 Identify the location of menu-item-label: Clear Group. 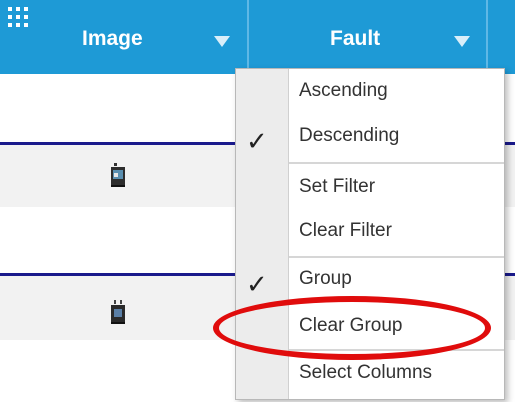
(351, 325).